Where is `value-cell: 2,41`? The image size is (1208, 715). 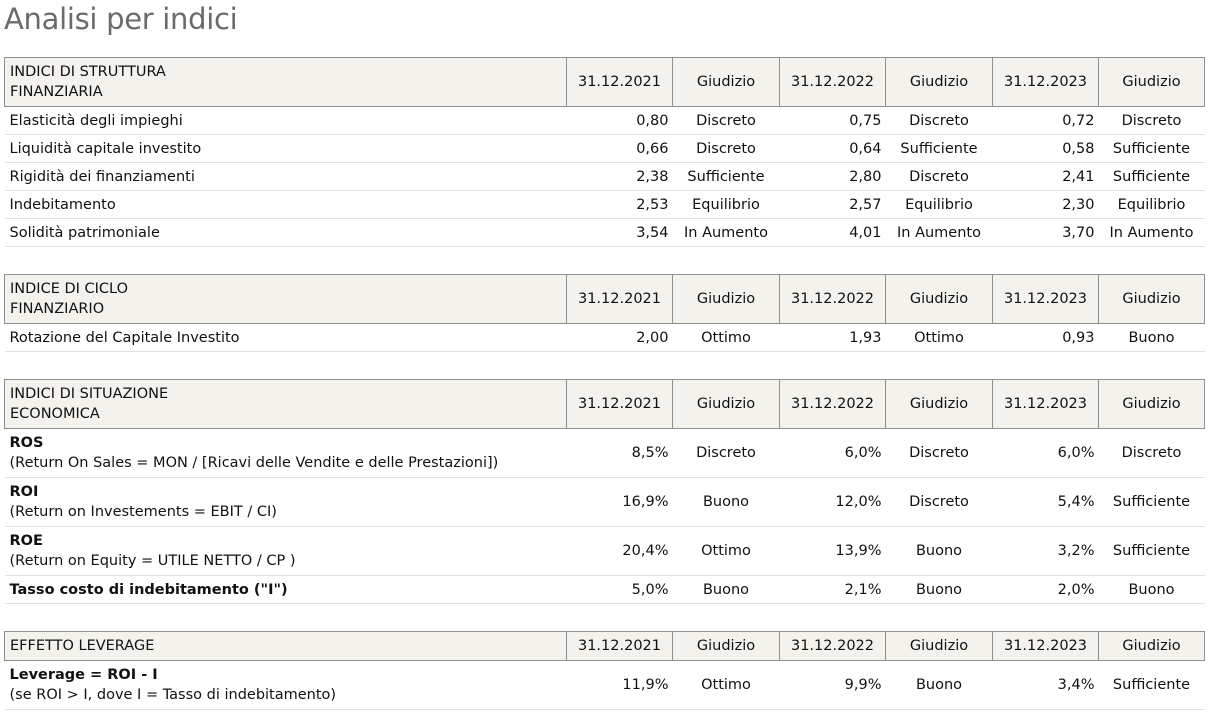
value-cell: 2,41 is located at coordinates (1045, 176).